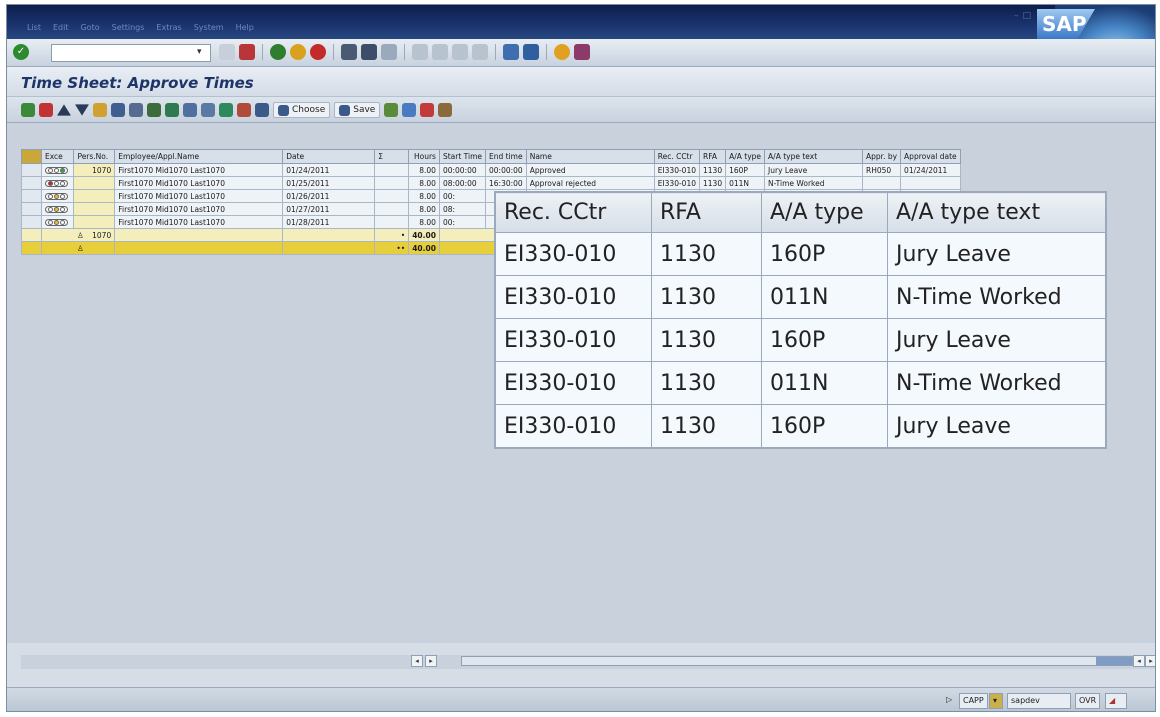  Describe the element at coordinates (582, 52) in the screenshot. I see `layout-menu-icon` at that location.